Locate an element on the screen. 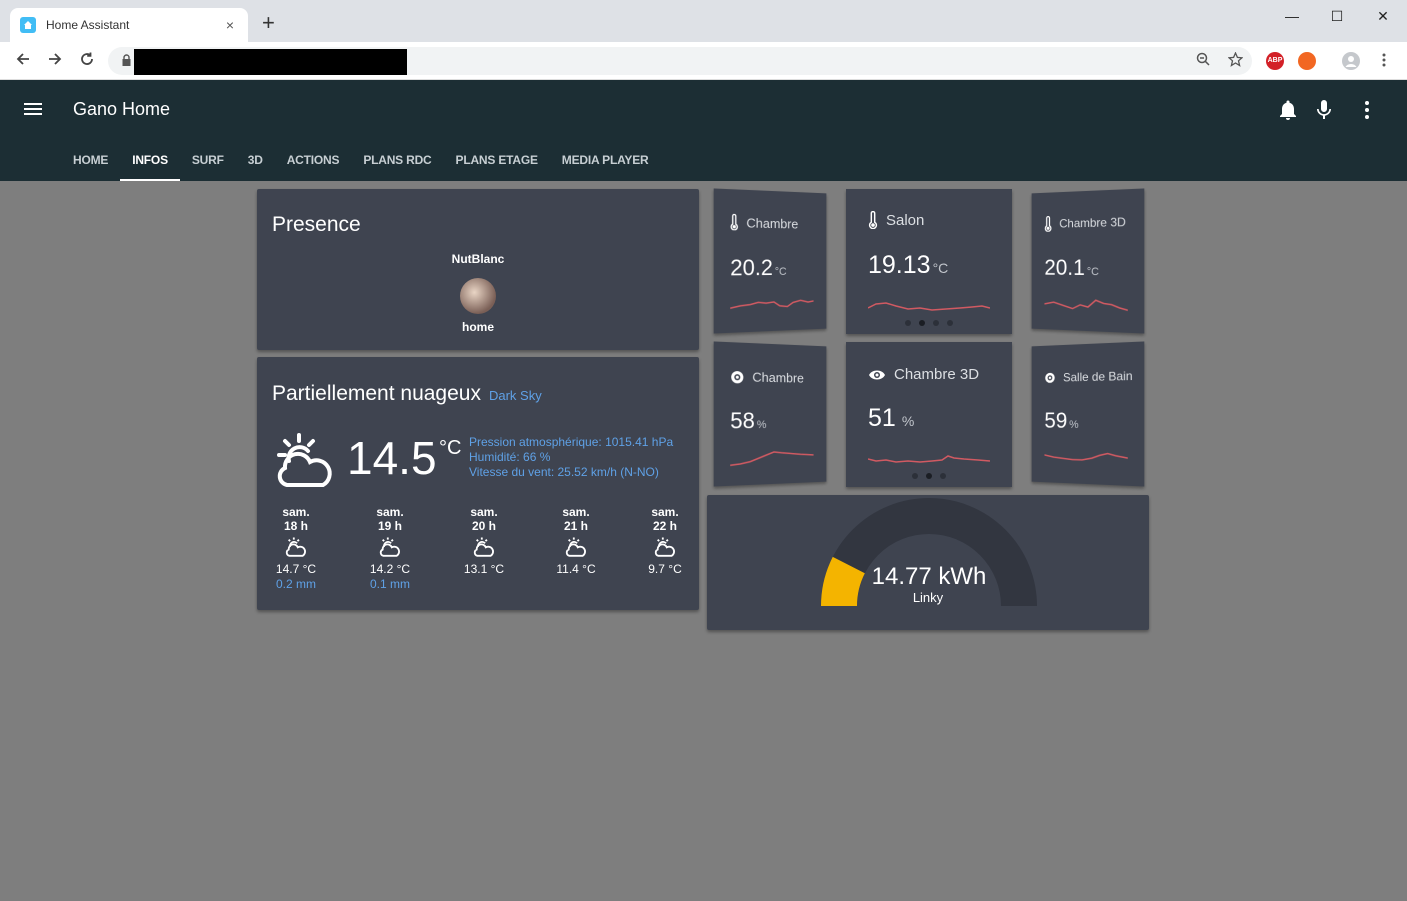 The width and height of the screenshot is (1407, 901). sensor-card-chambre3d-temp: Chambre 3D 20.1 °C is located at coordinates (1088, 261).